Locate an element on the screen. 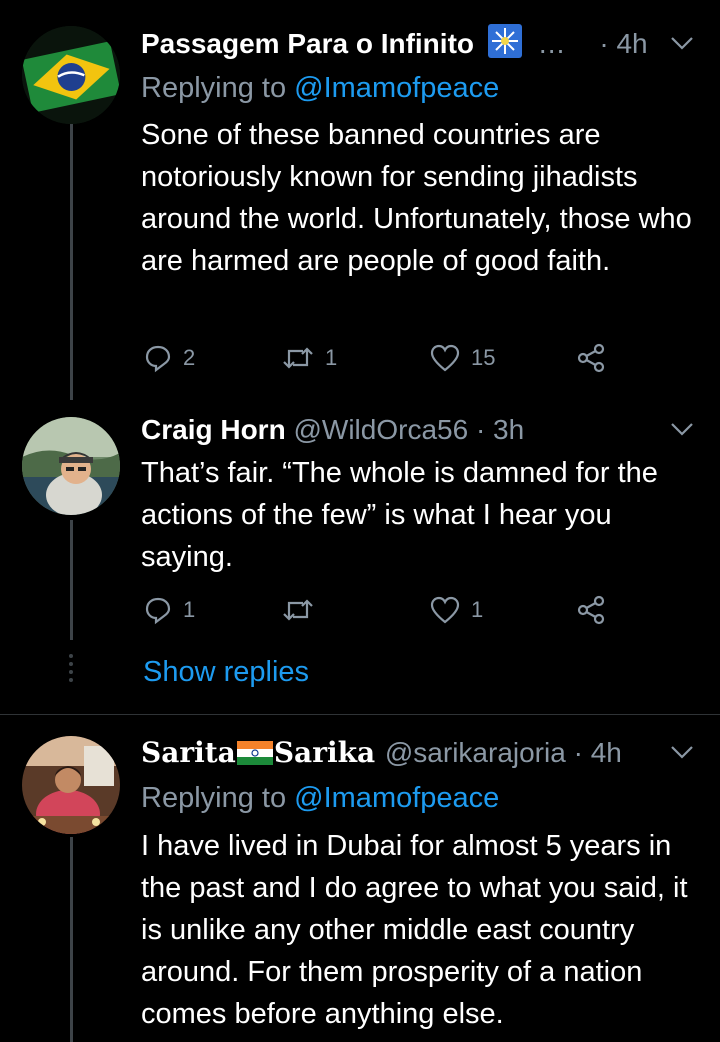 The height and width of the screenshot is (1042, 720). display-name: Passagem Para o Infinito is located at coordinates (307, 43).